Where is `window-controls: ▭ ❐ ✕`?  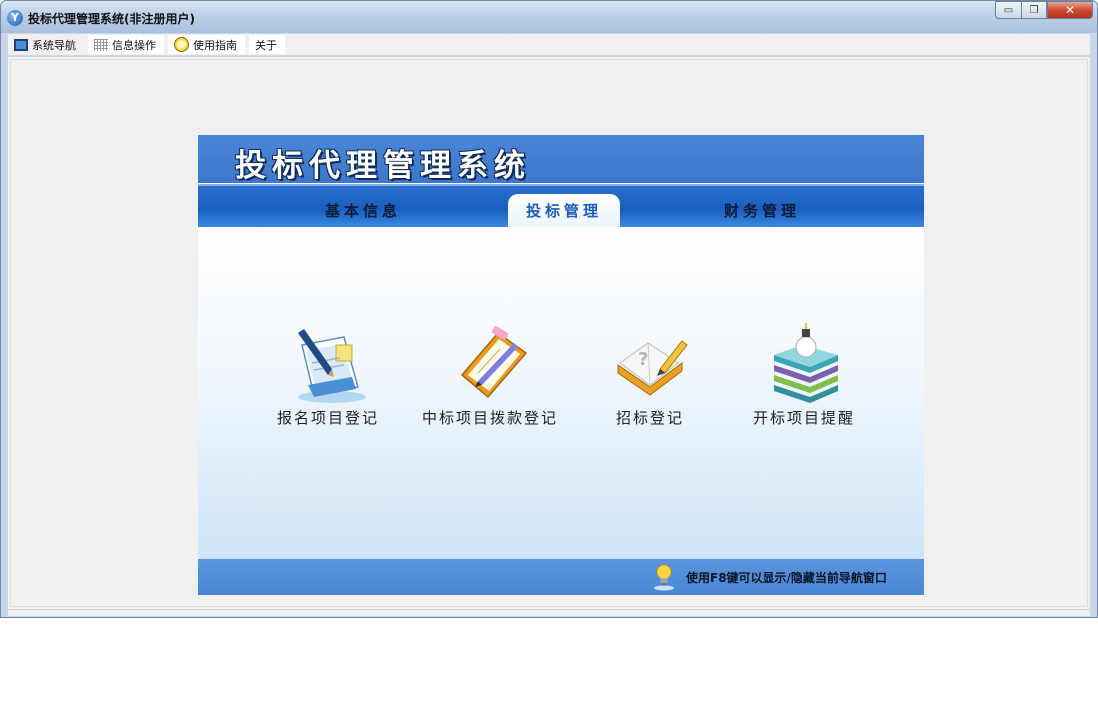
window-controls: ▭ ❐ ✕ is located at coordinates (1044, 11).